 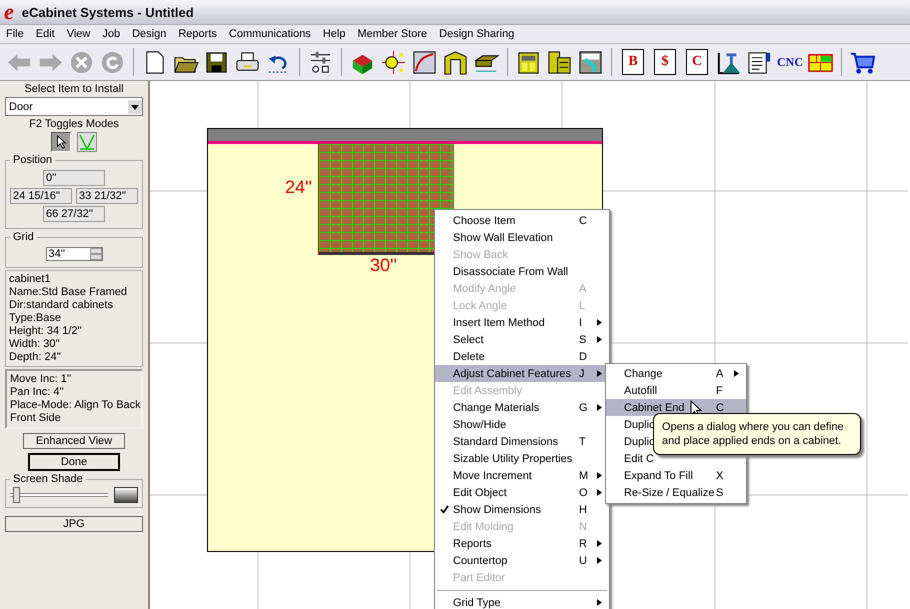 I want to click on group-title: Position, so click(x=33, y=160).